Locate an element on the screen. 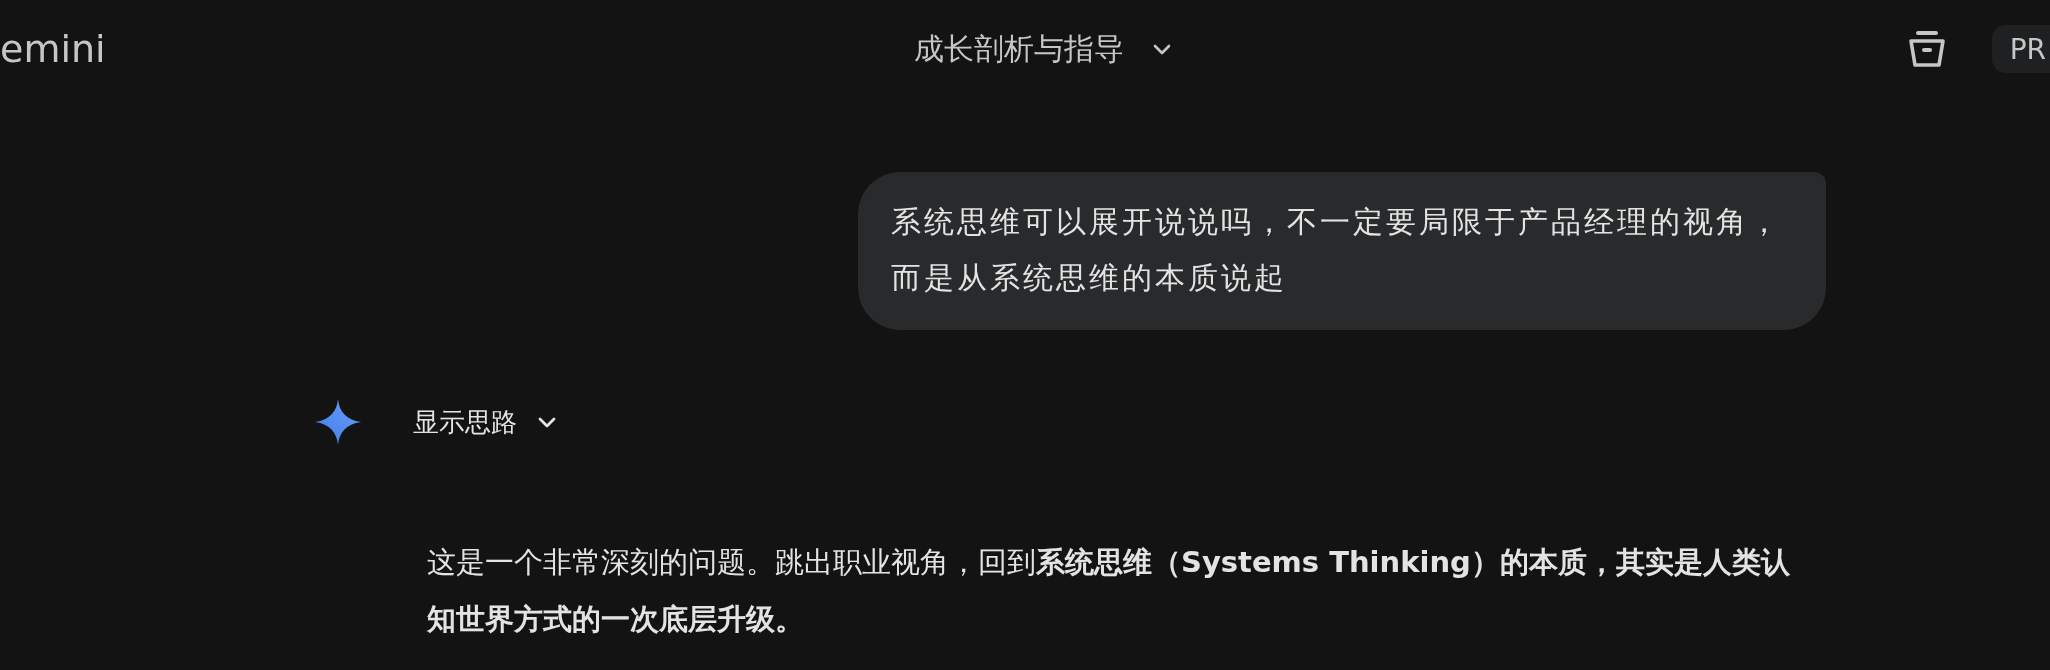 Image resolution: width=2050 pixels, height=670 pixels. archive-icon is located at coordinates (1926, 49).